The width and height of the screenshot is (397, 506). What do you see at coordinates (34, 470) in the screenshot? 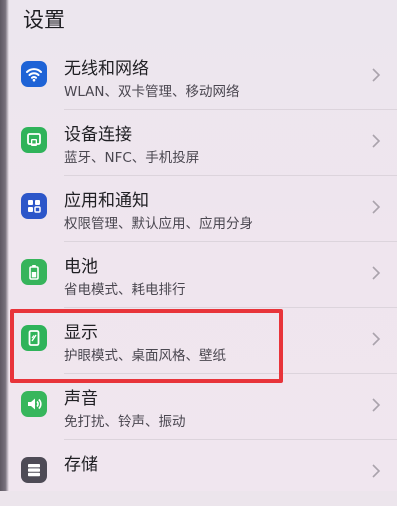
I see `storage-icon` at bounding box center [34, 470].